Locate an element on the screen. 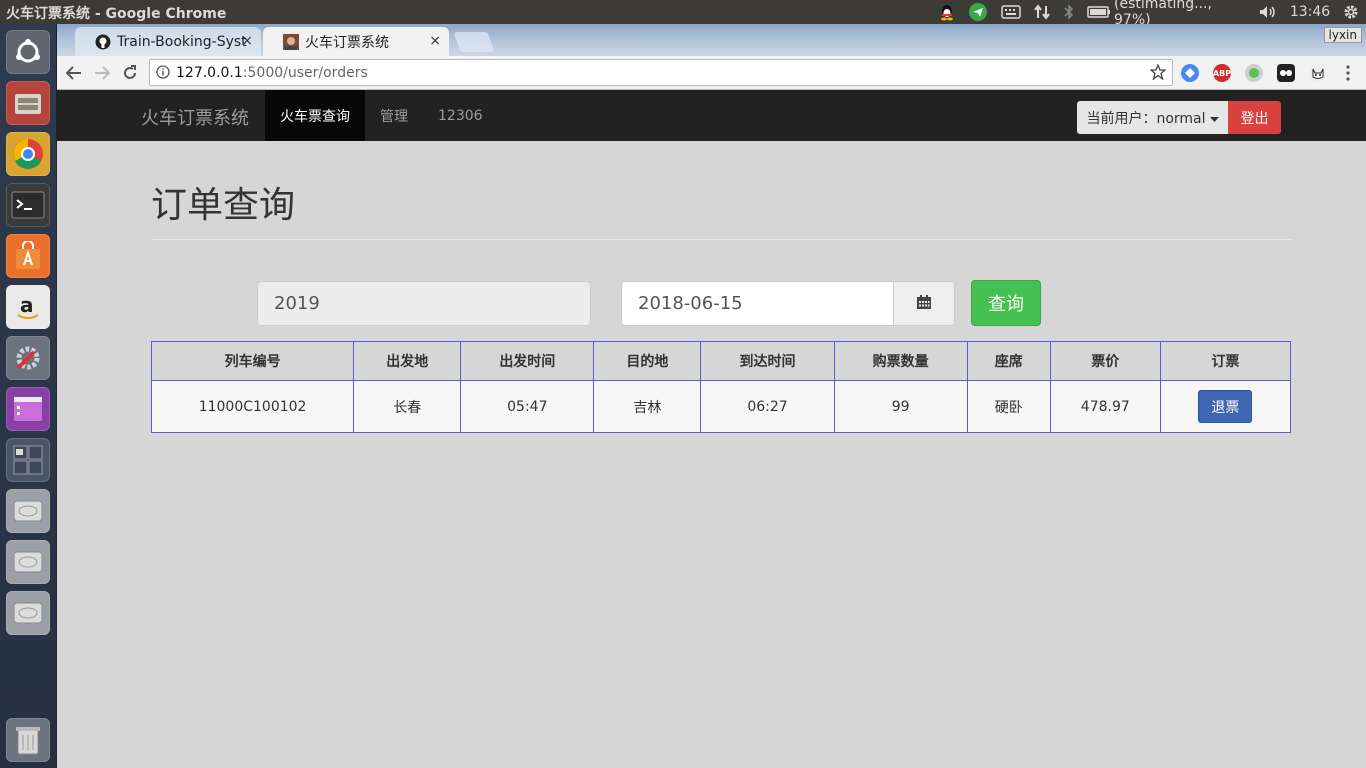  status-dot-extension-icon is located at coordinates (1254, 73).